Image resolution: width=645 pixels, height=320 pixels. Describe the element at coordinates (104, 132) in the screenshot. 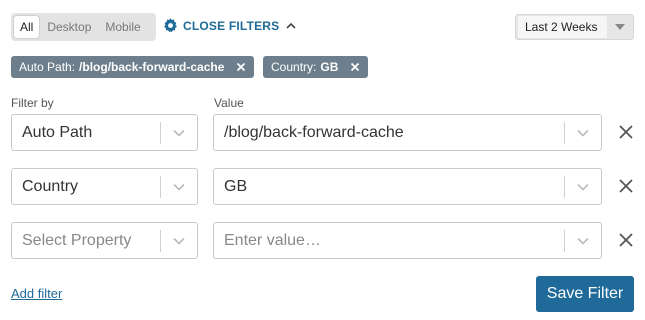

I see `property-select: Auto Path` at that location.